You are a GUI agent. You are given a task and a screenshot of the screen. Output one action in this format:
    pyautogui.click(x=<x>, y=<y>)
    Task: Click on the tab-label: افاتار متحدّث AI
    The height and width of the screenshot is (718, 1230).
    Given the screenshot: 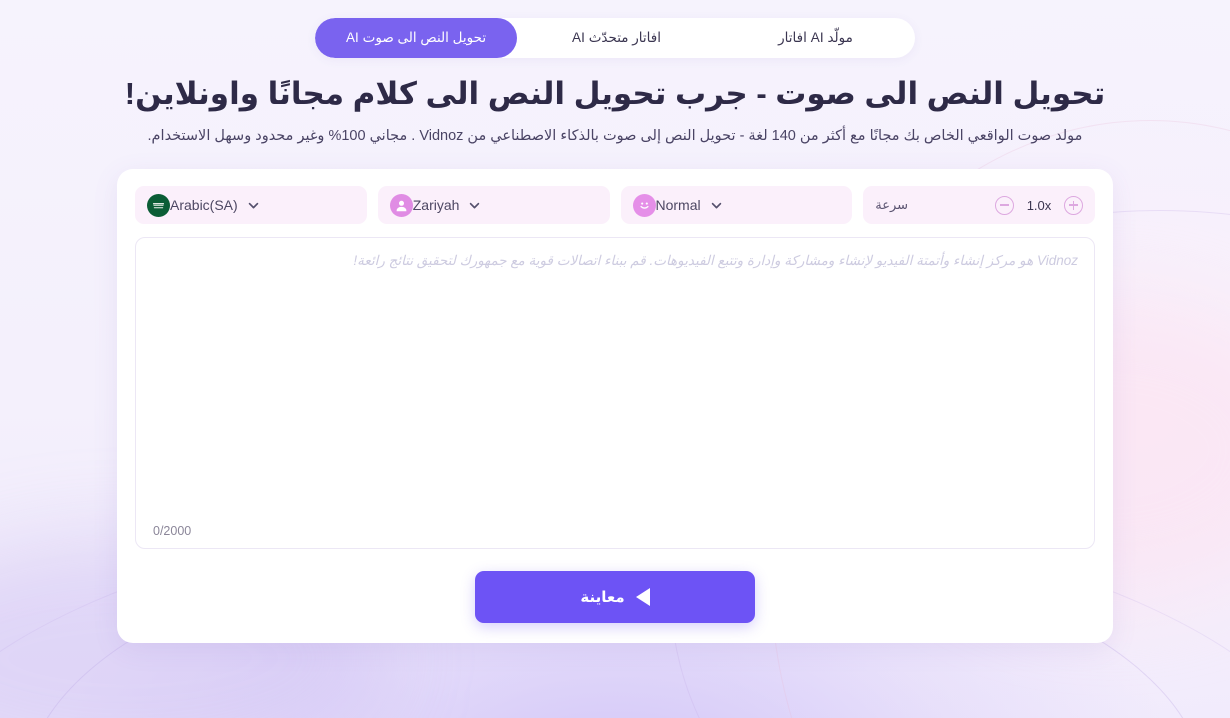 What is the action you would take?
    pyautogui.click(x=616, y=37)
    